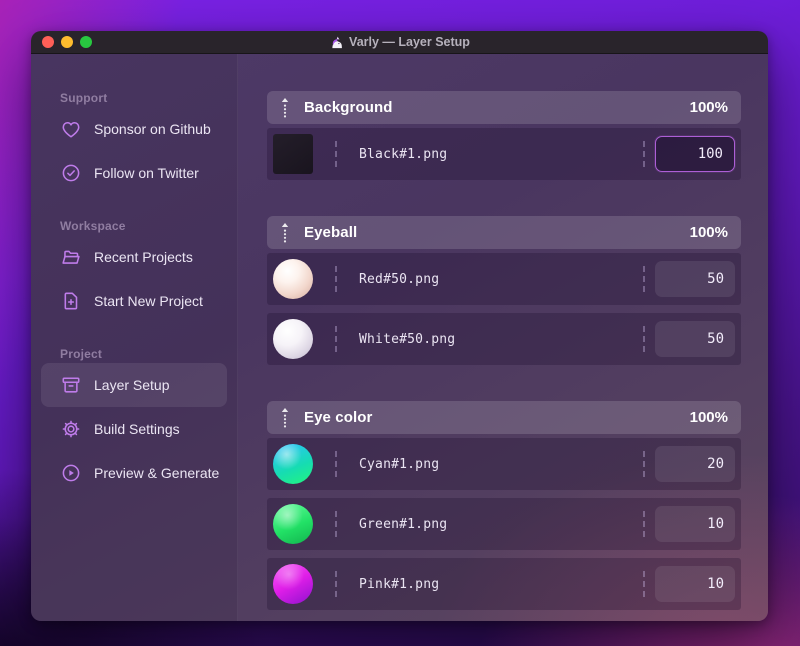 Image resolution: width=800 pixels, height=646 pixels. What do you see at coordinates (331, 232) in the screenshot?
I see `group-title: Eyeball` at bounding box center [331, 232].